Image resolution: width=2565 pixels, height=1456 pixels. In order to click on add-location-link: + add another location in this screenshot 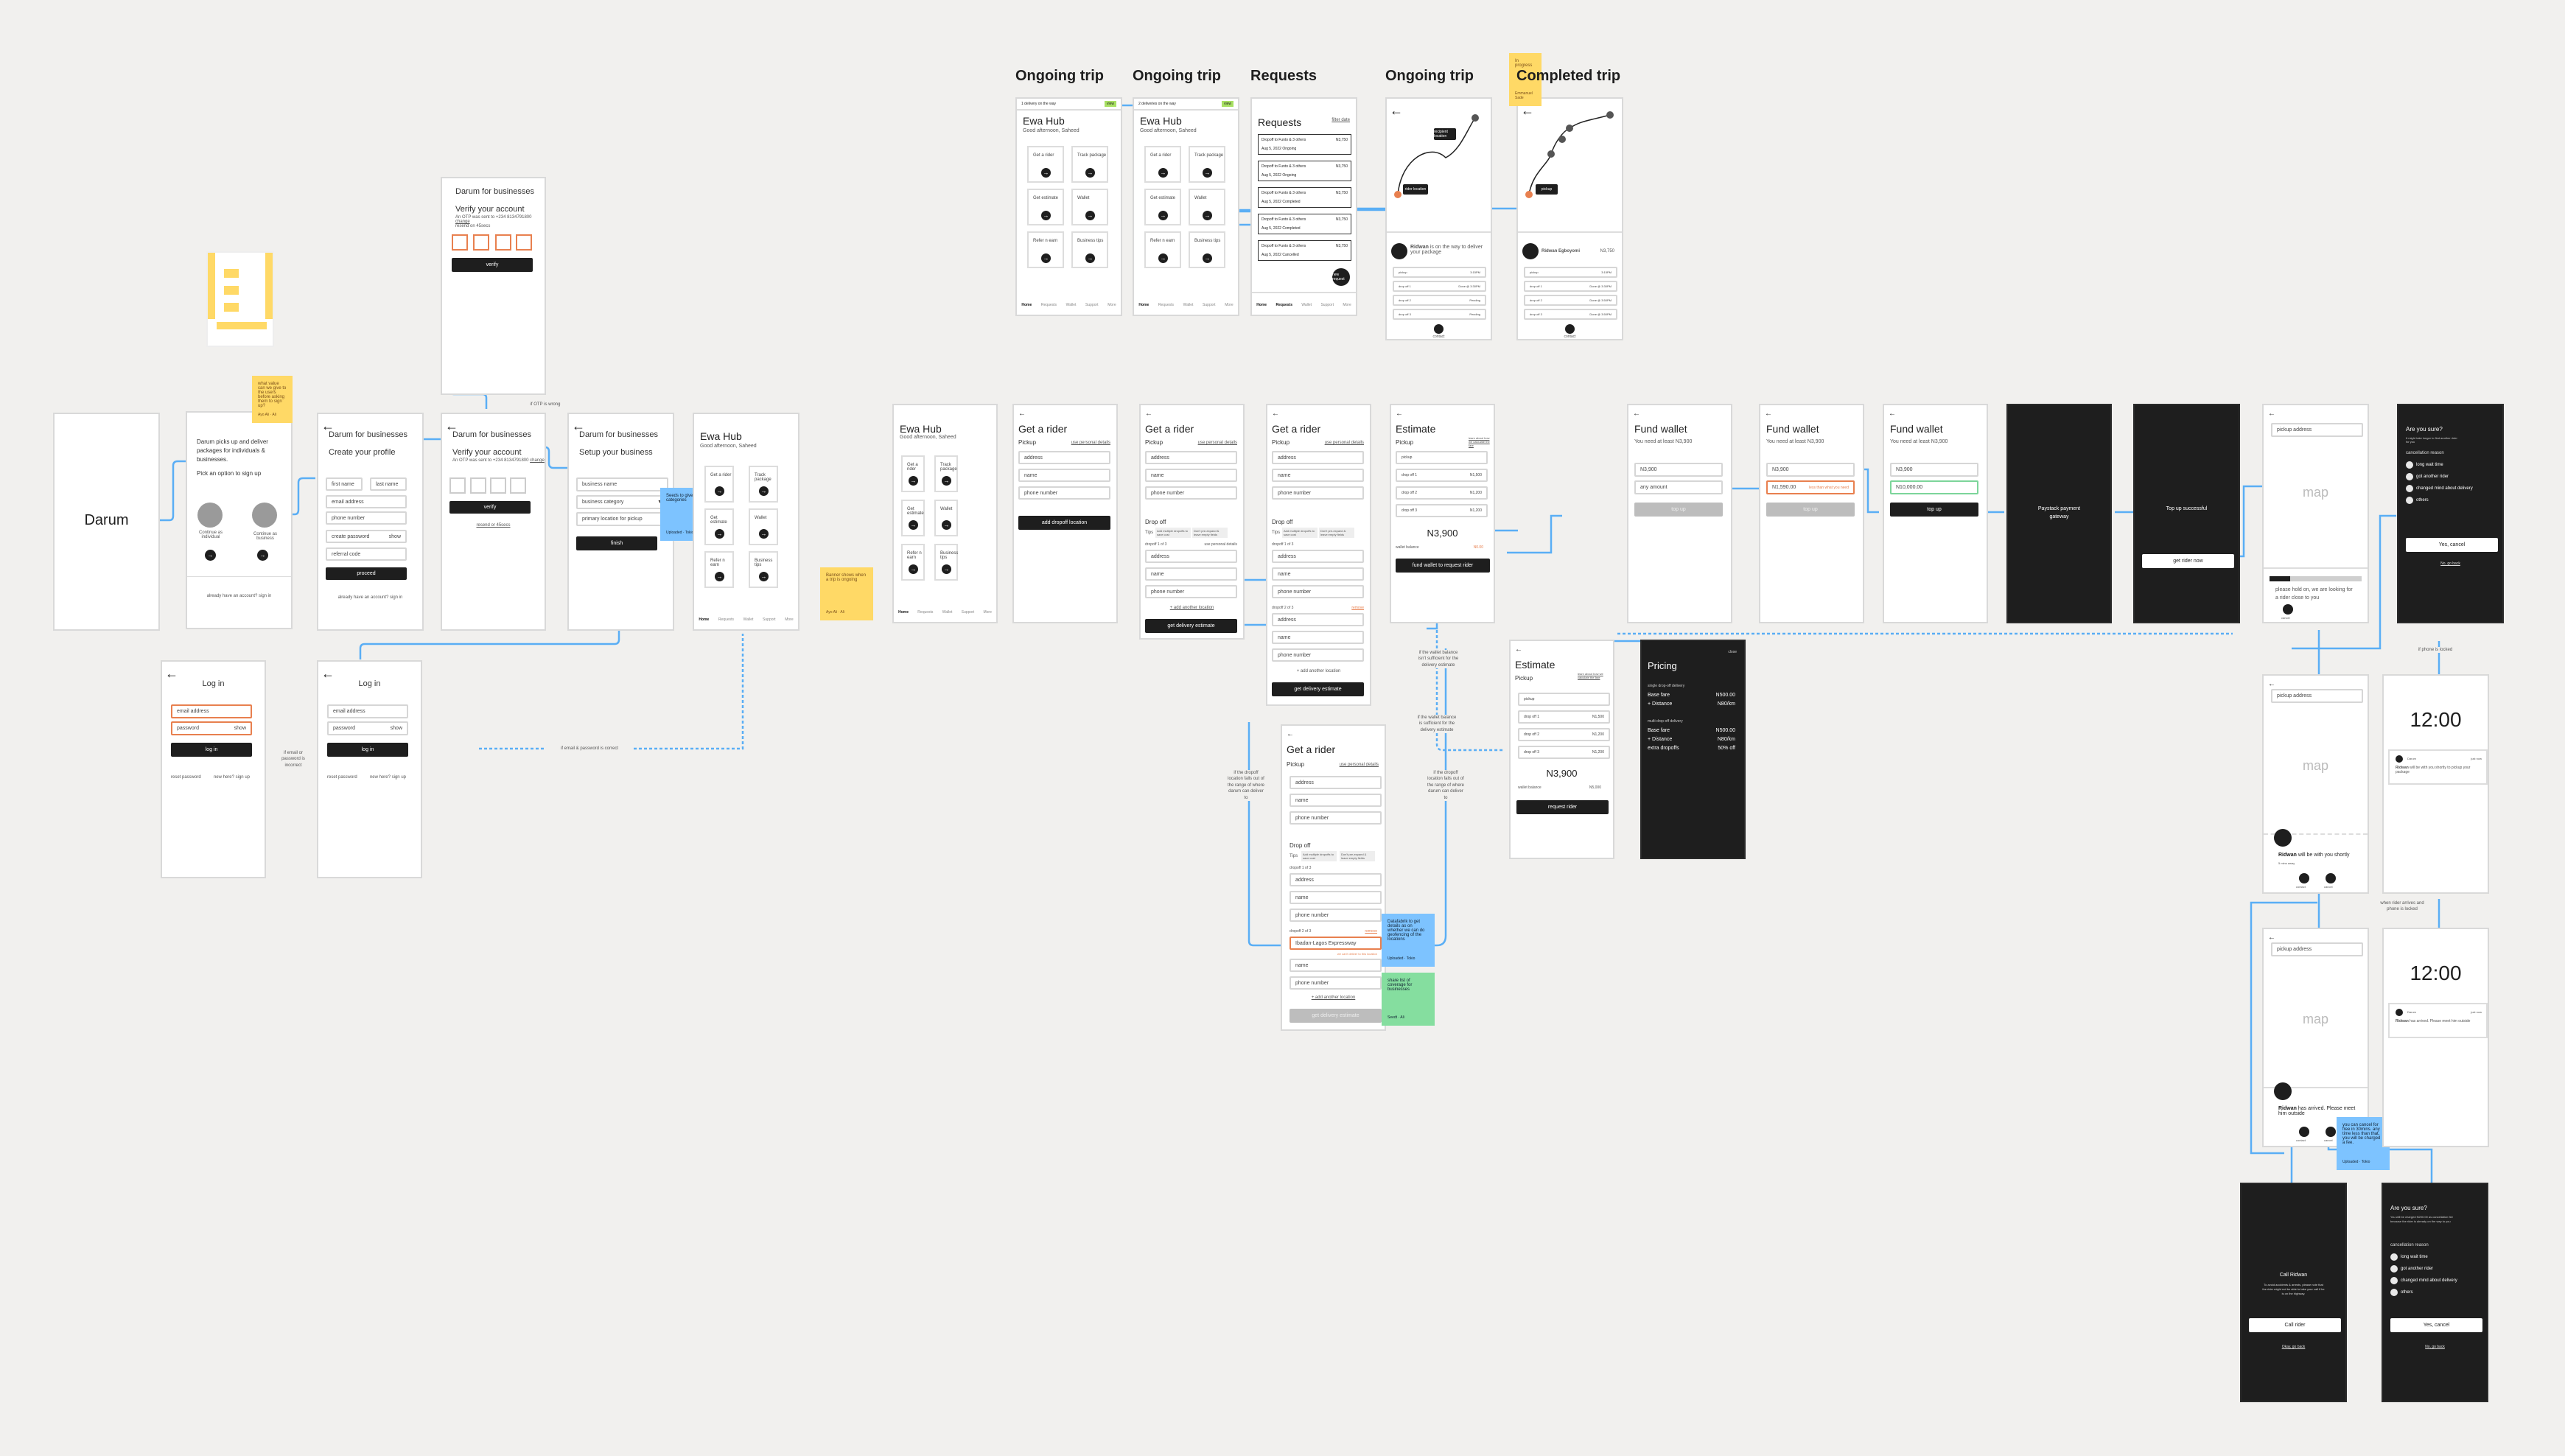, I will do `click(1318, 671)`.